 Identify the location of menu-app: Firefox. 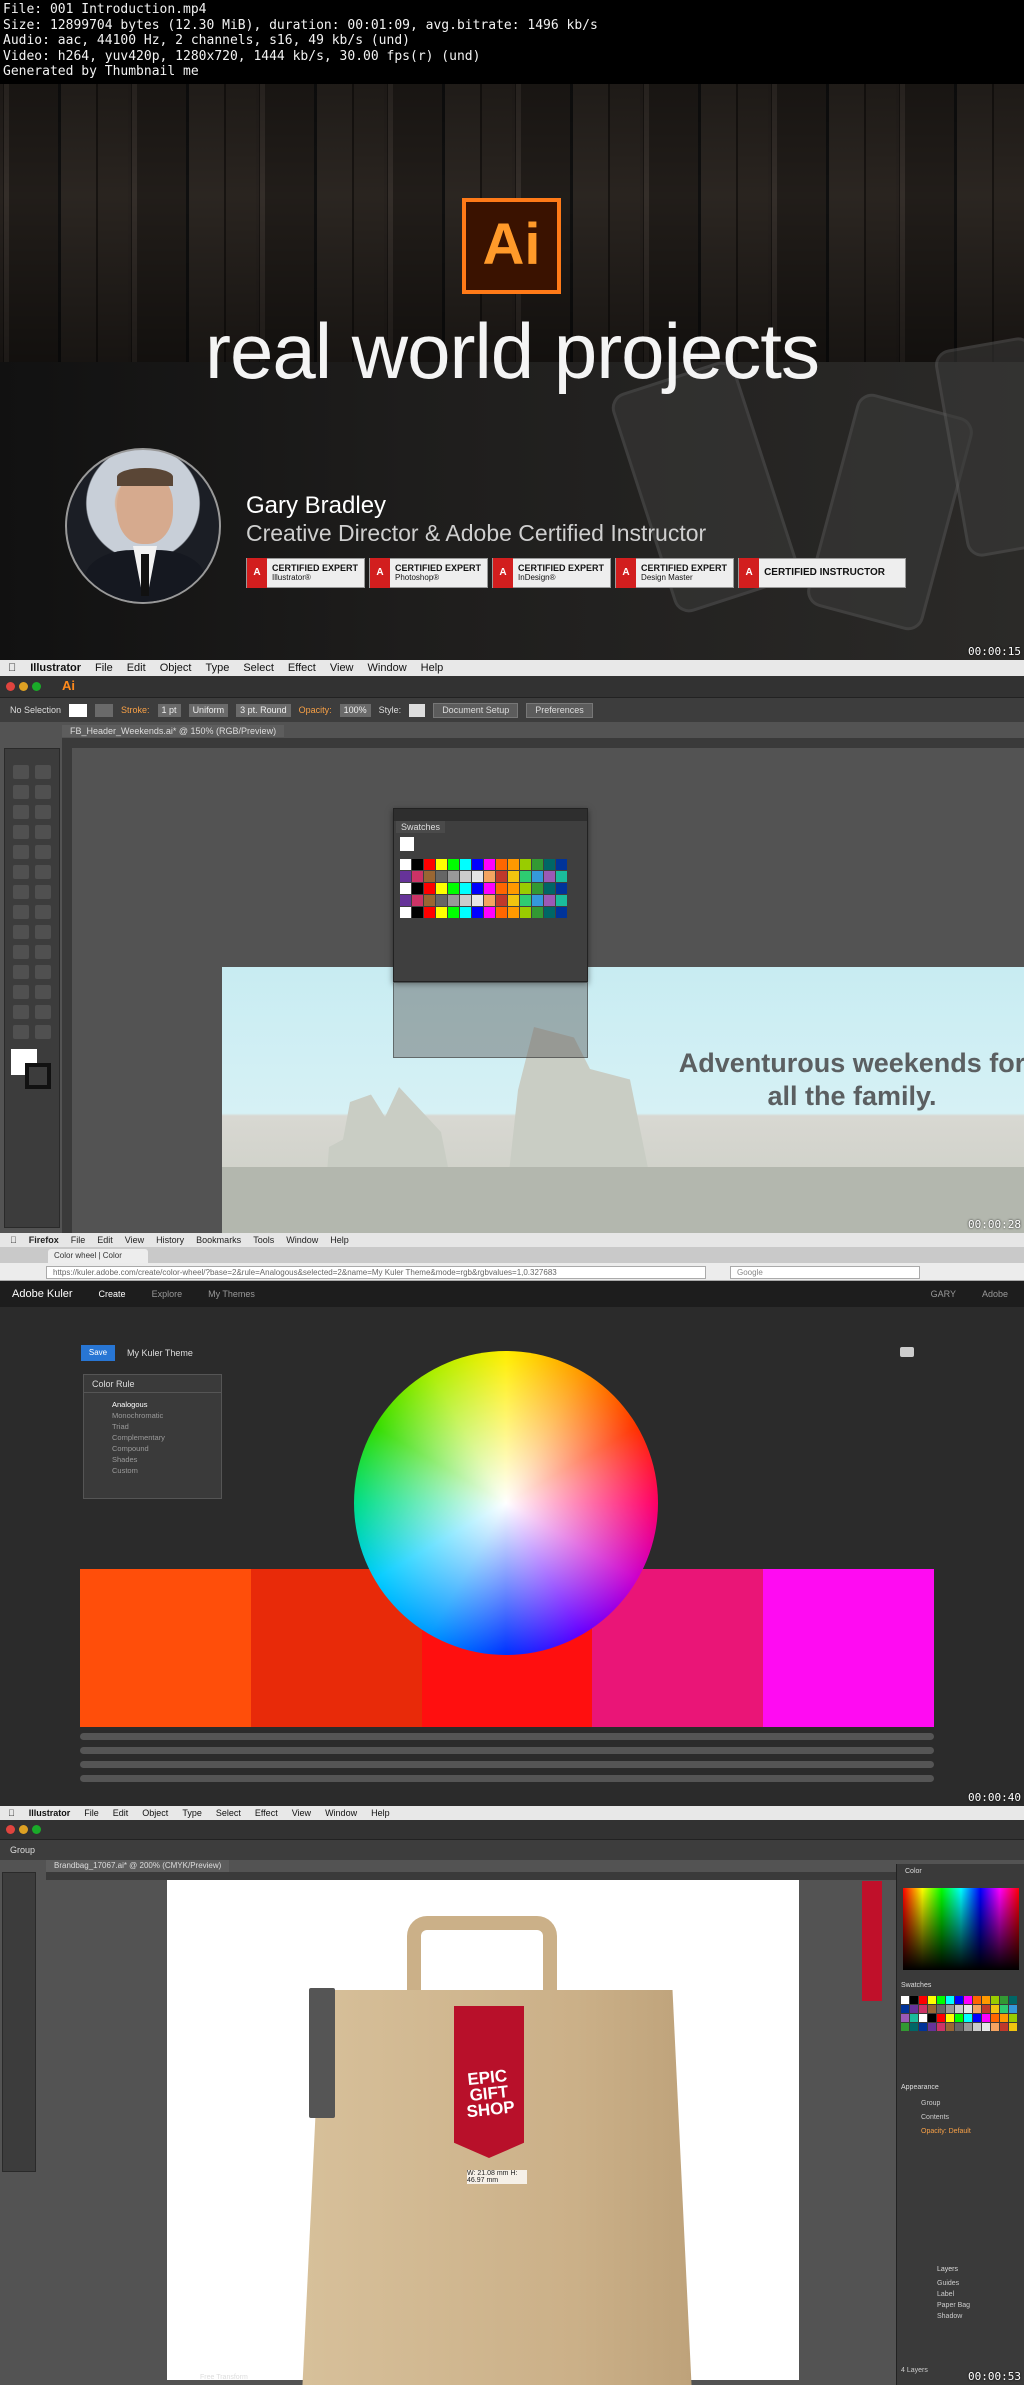
(44, 1240).